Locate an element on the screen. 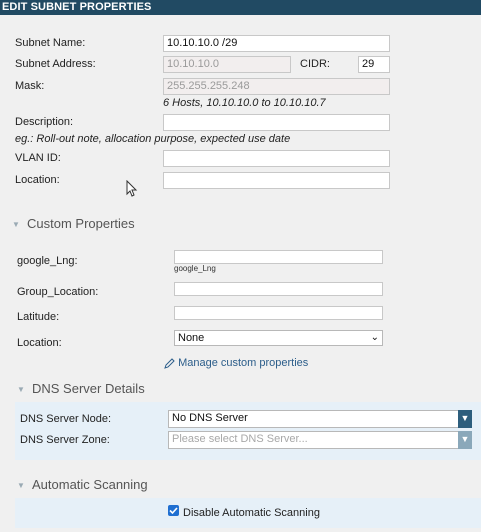 Image resolution: width=481 pixels, height=532 pixels. google-lng-hint: google_Lng is located at coordinates (195, 268).